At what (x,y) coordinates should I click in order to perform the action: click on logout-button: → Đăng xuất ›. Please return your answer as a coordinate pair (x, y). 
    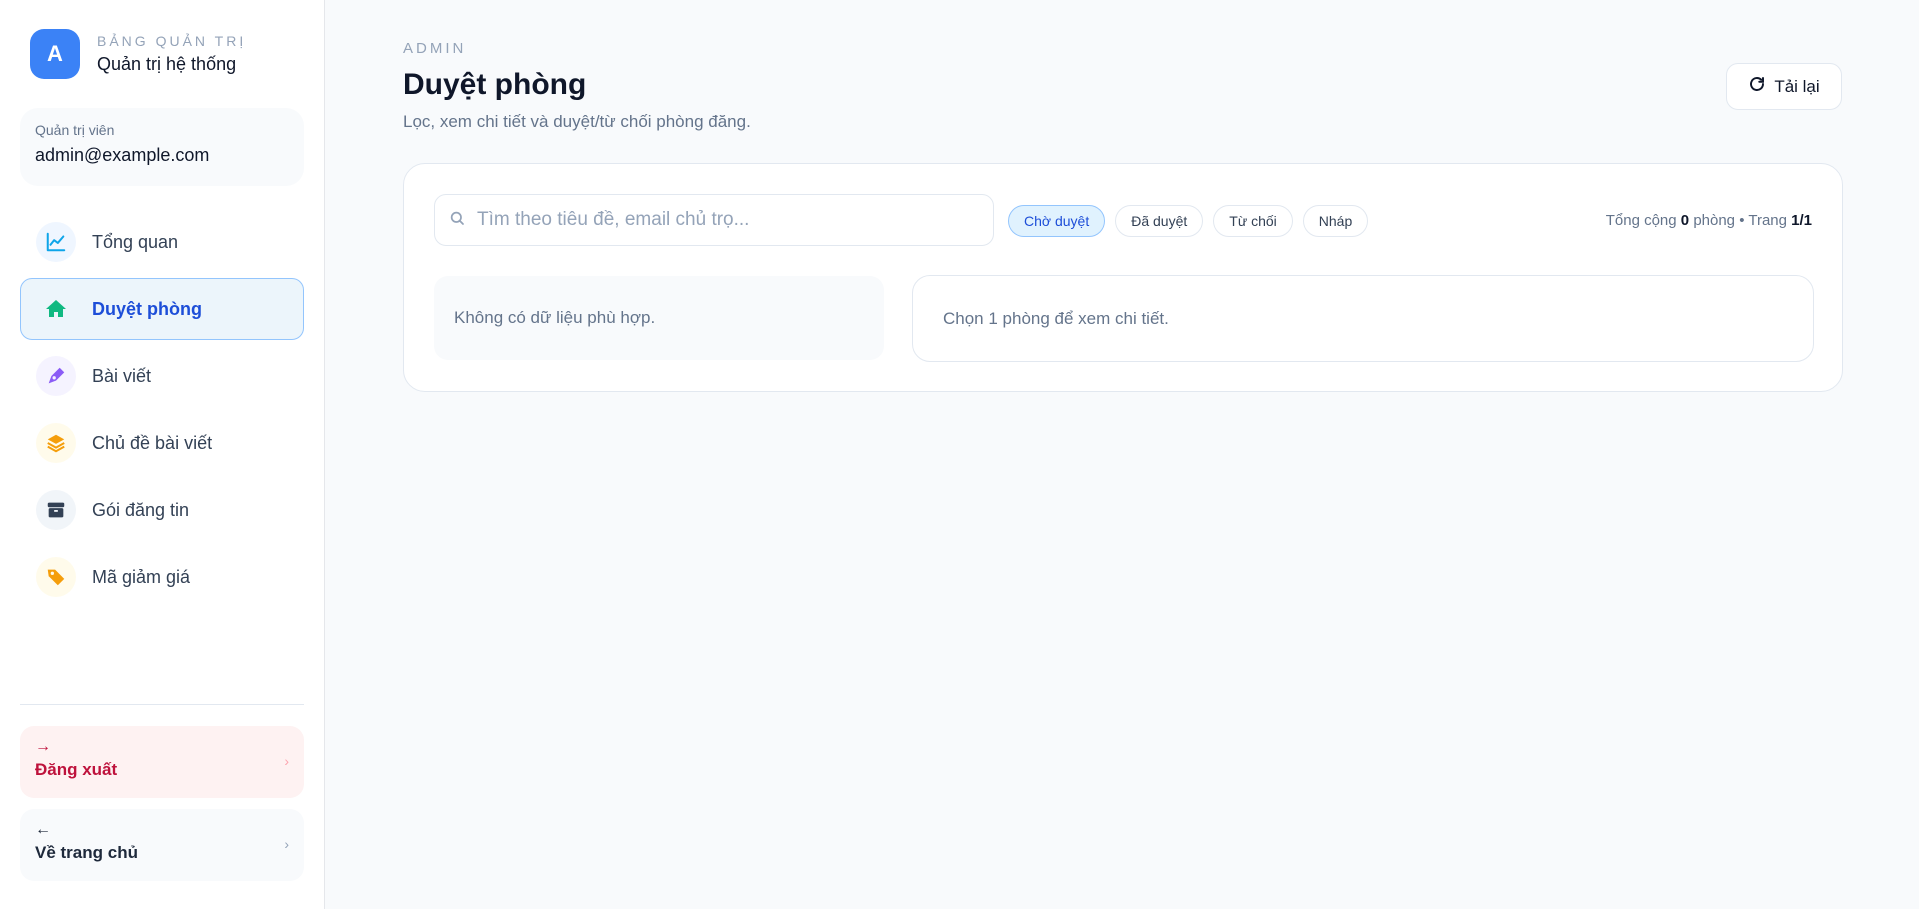
    Looking at the image, I should click on (162, 762).